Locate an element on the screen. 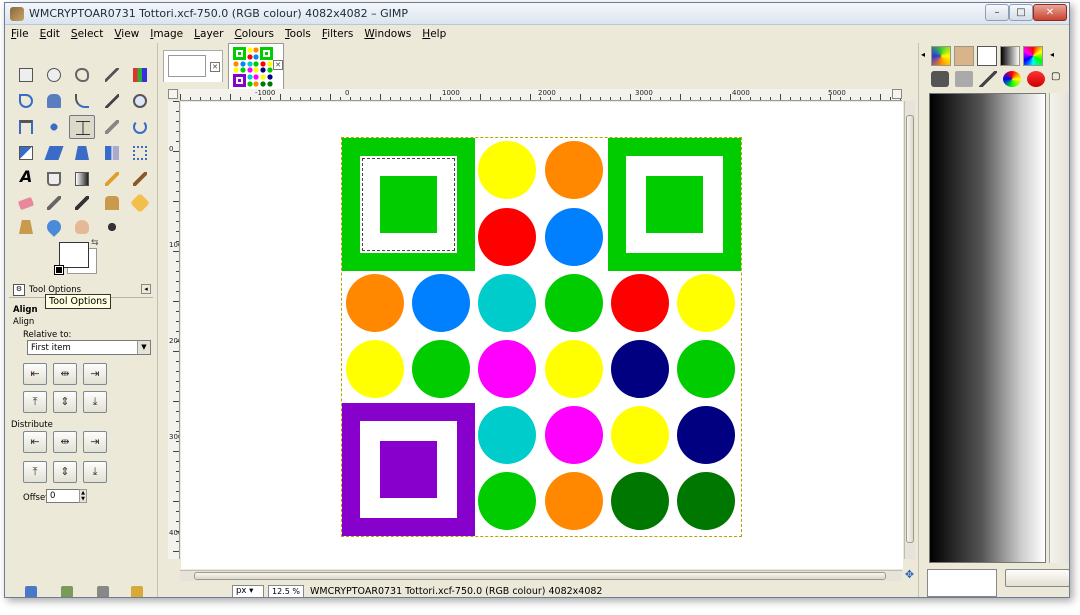  minimize-button: – is located at coordinates (997, 12).